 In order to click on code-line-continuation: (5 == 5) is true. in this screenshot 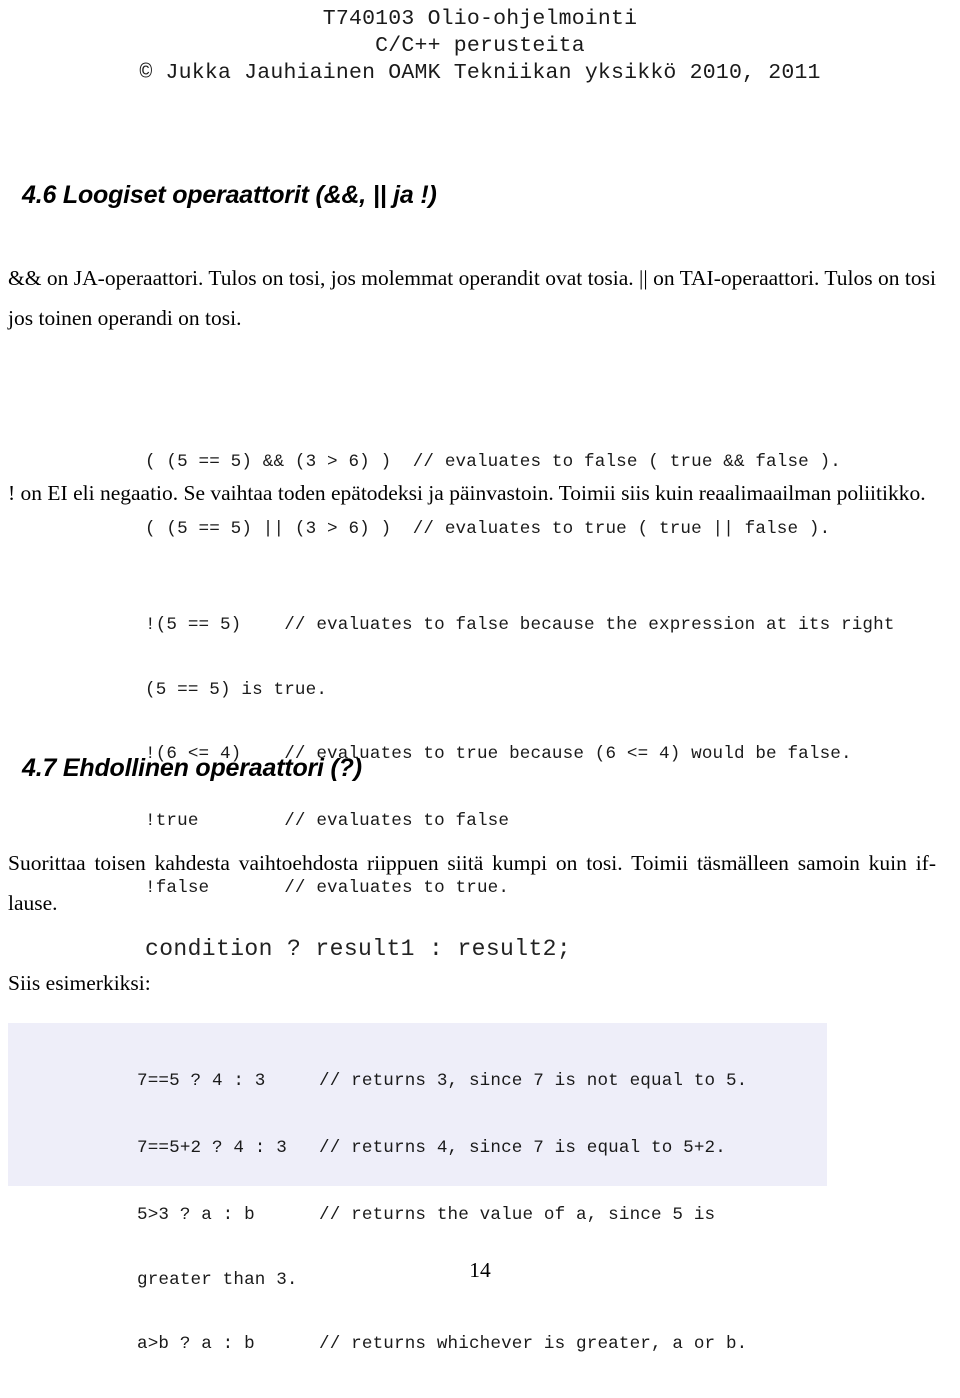, I will do `click(236, 690)`.